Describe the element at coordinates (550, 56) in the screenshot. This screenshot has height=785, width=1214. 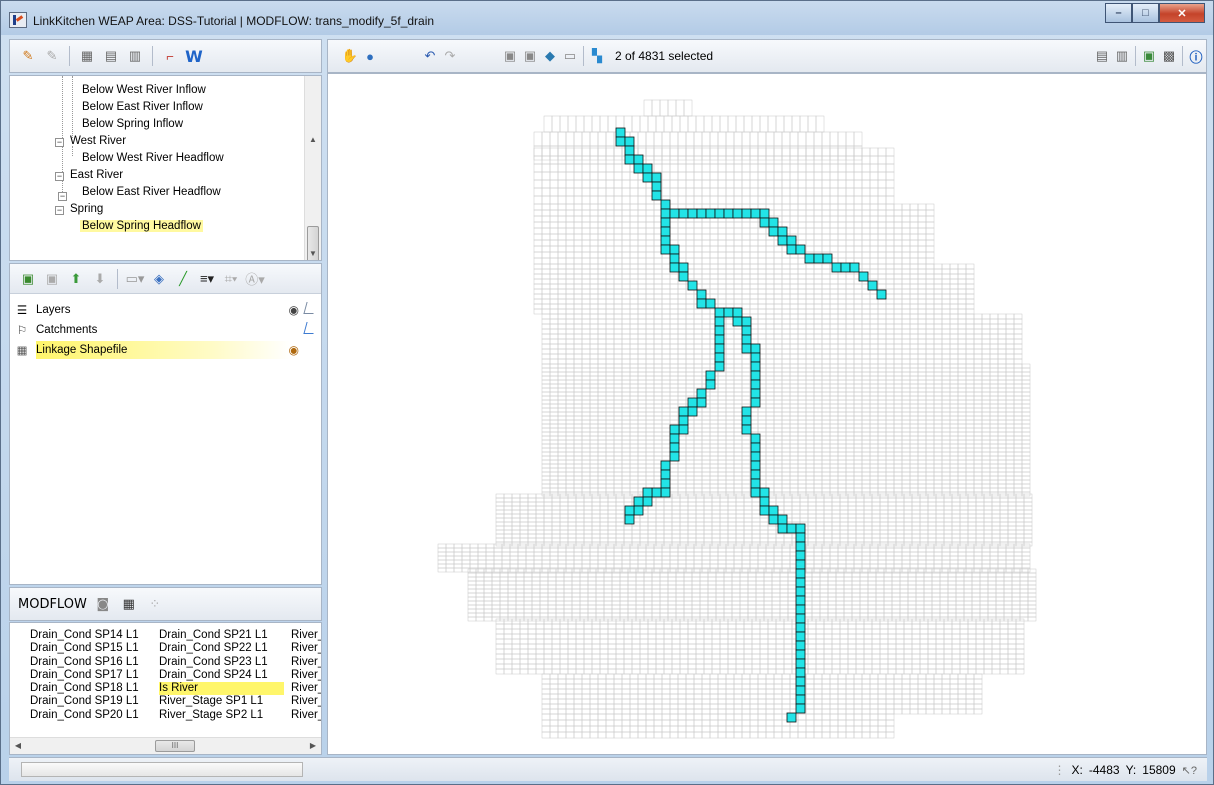
I see `select-polygon-icon: ◆` at that location.